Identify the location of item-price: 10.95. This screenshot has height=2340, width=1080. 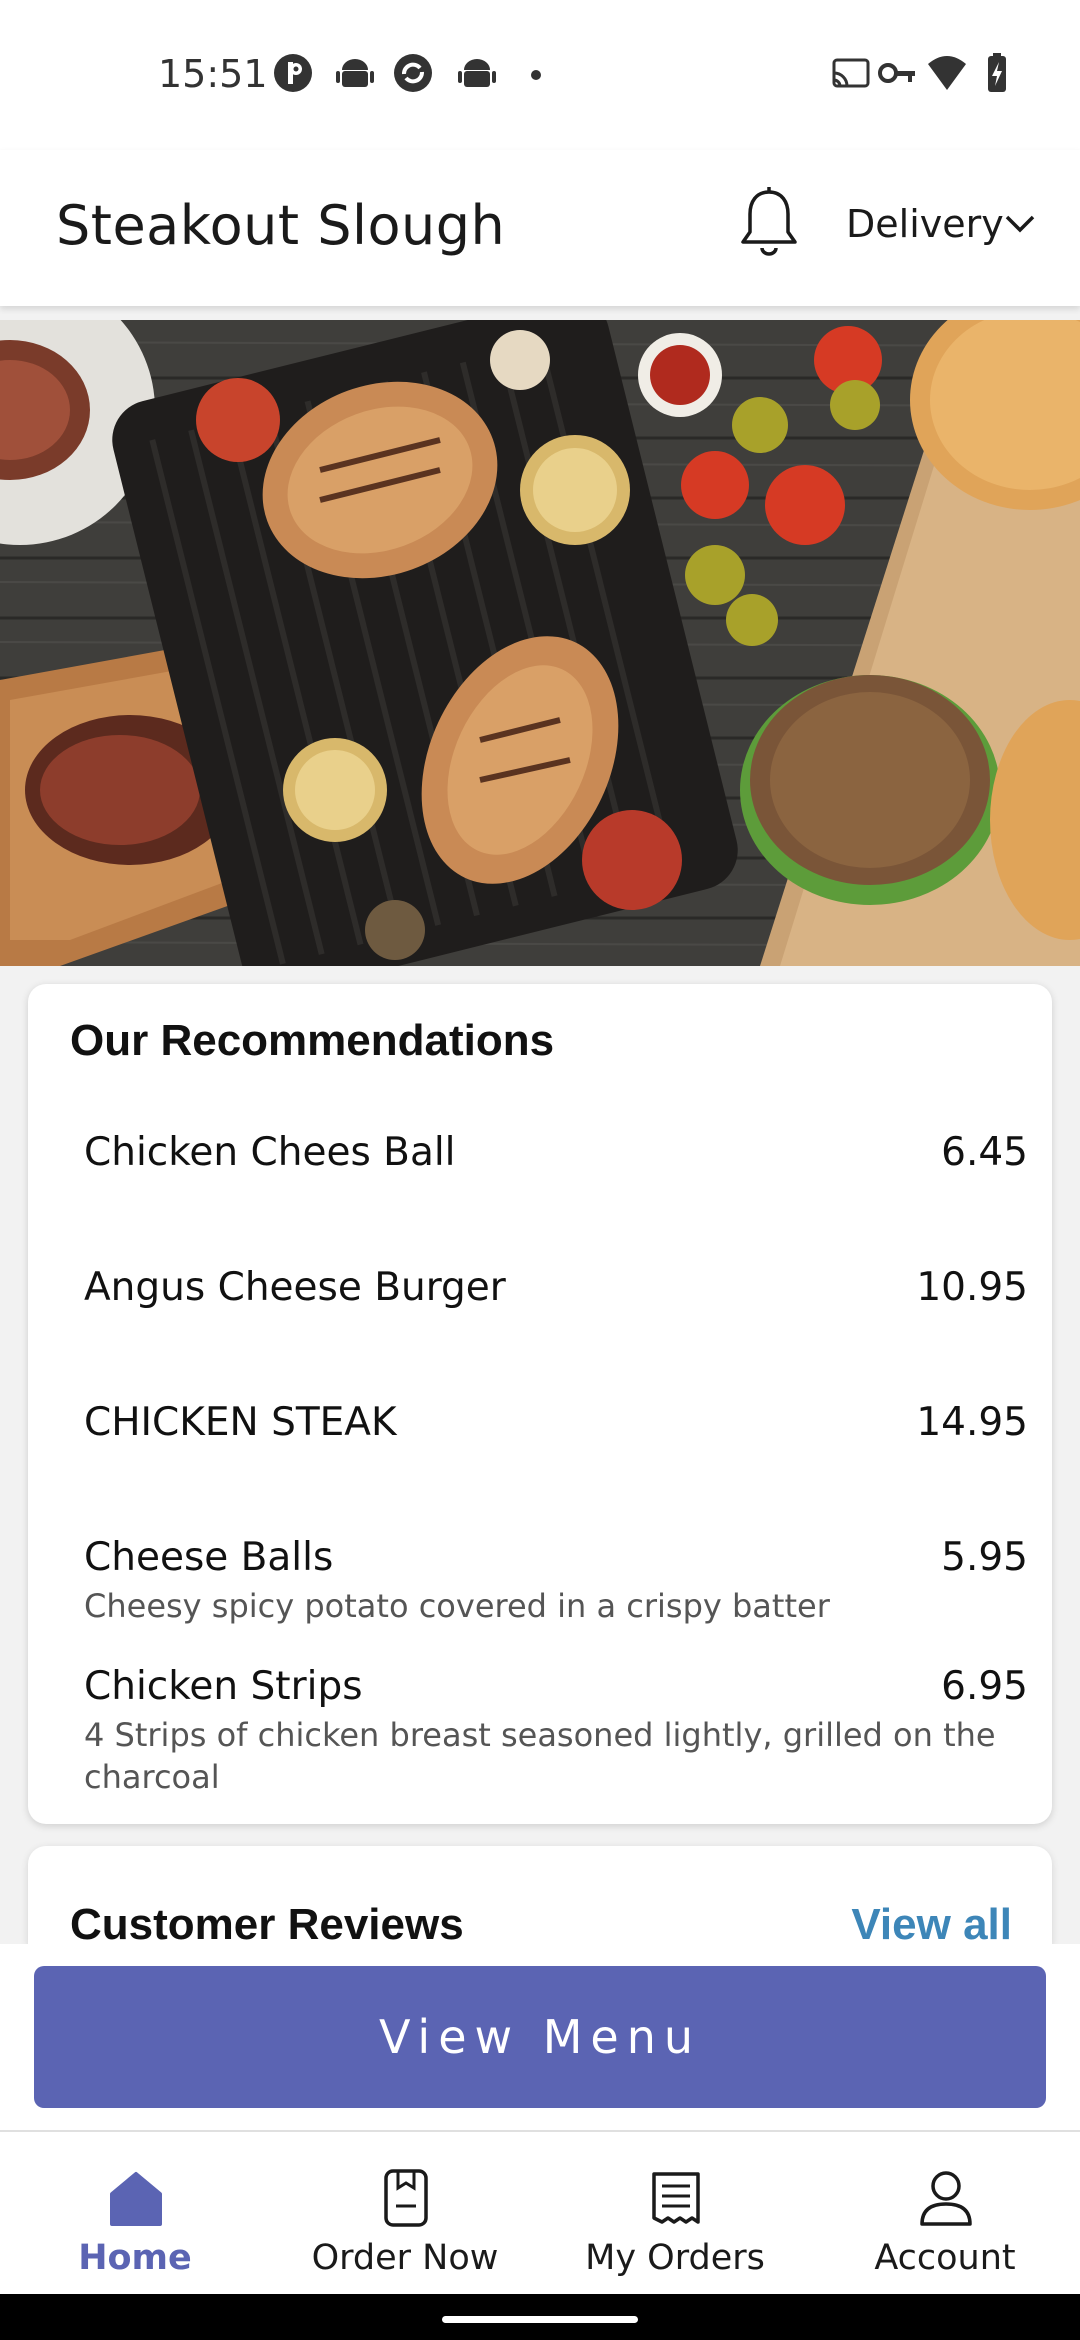
(972, 1287).